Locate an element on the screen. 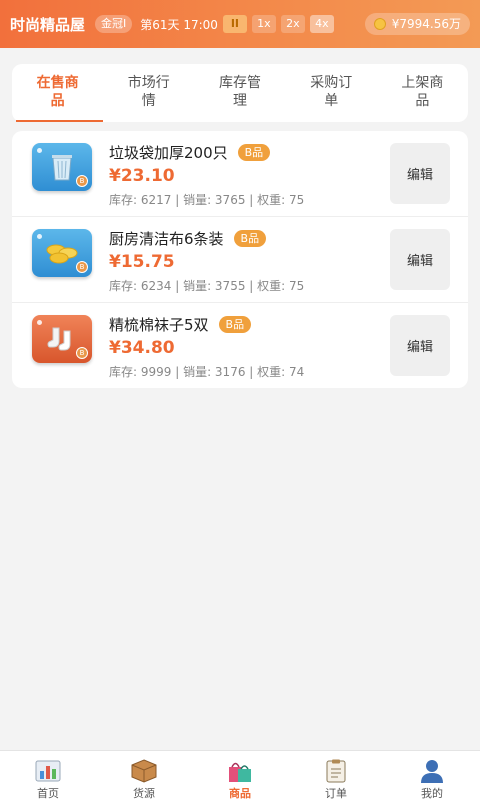  coin-bag-icon is located at coordinates (379, 24).